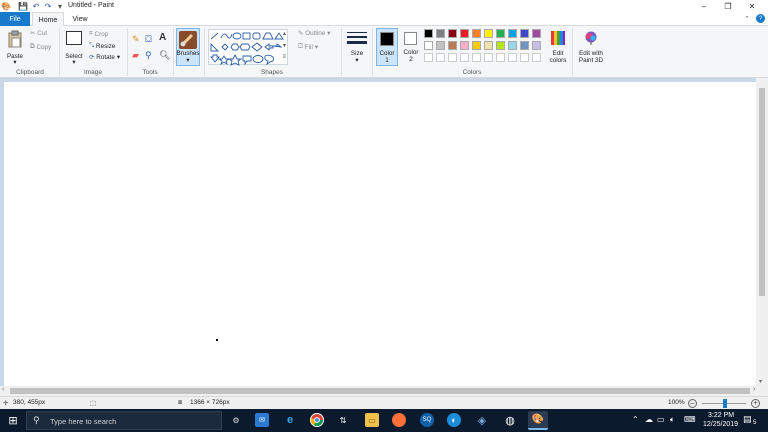 The image size is (768, 432). What do you see at coordinates (102, 46) in the screenshot?
I see `resize-button: ⤡ Resize` at bounding box center [102, 46].